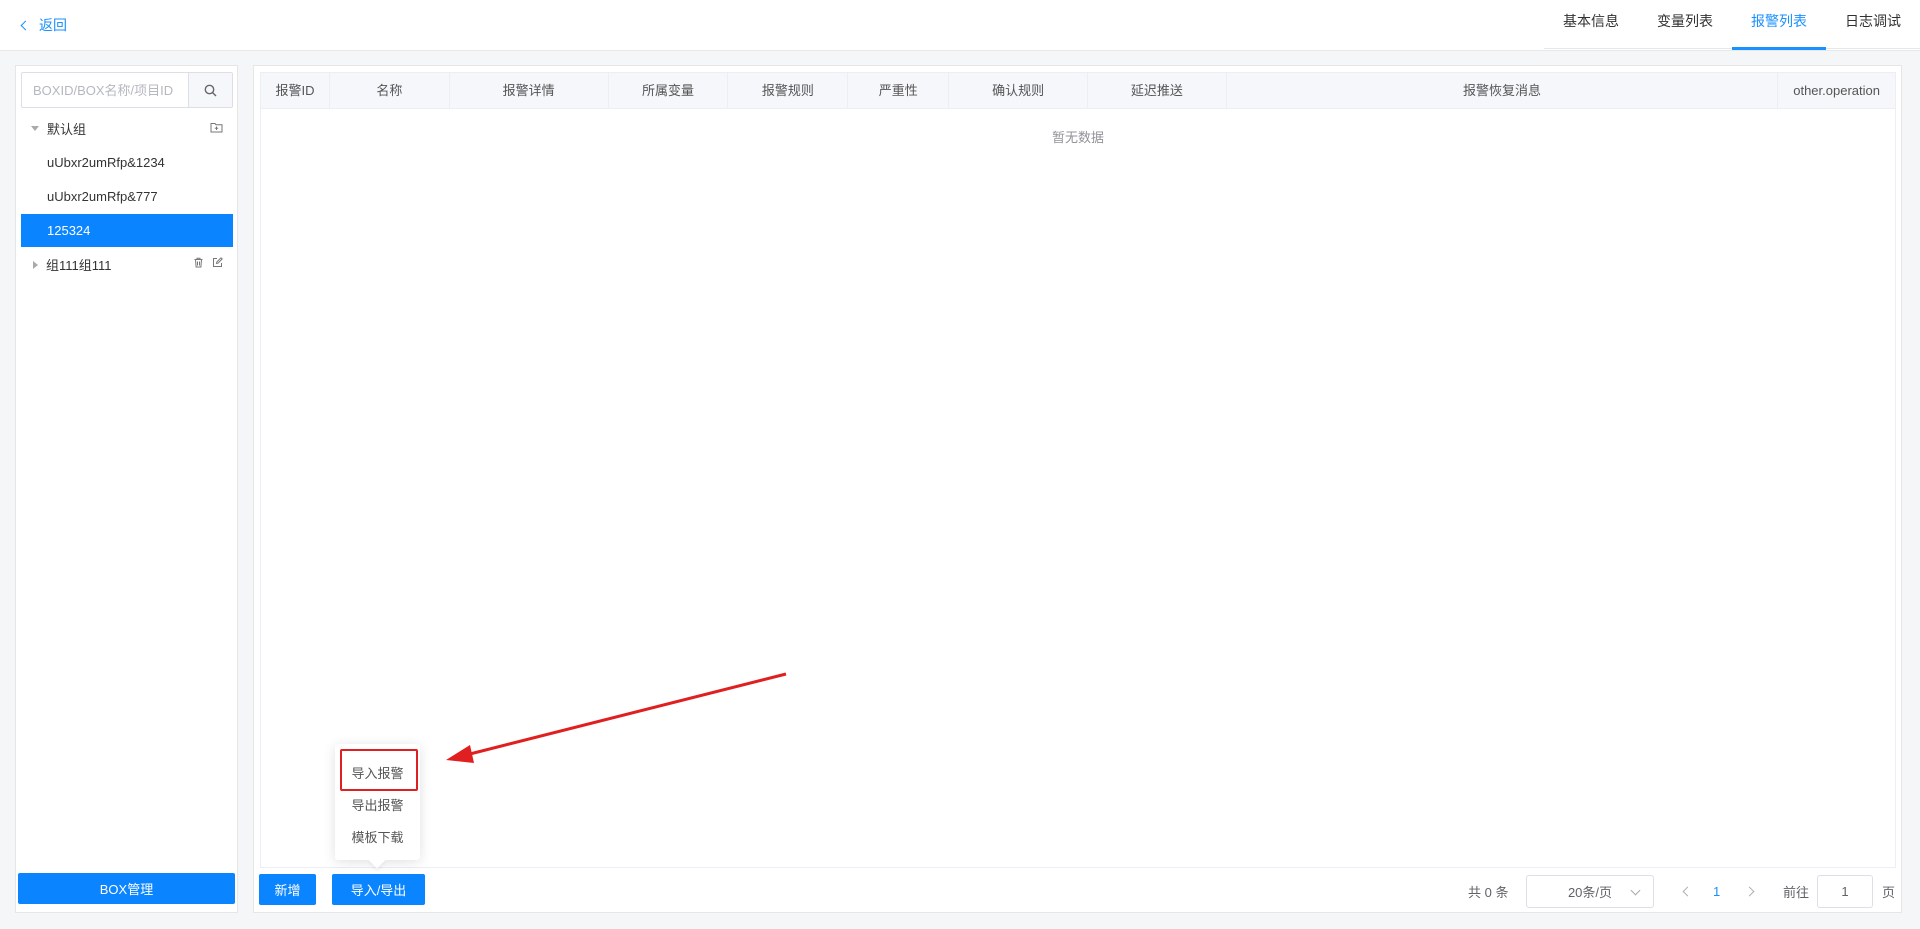 The image size is (1920, 929). I want to click on column-header: 报警ID, so click(295, 91).